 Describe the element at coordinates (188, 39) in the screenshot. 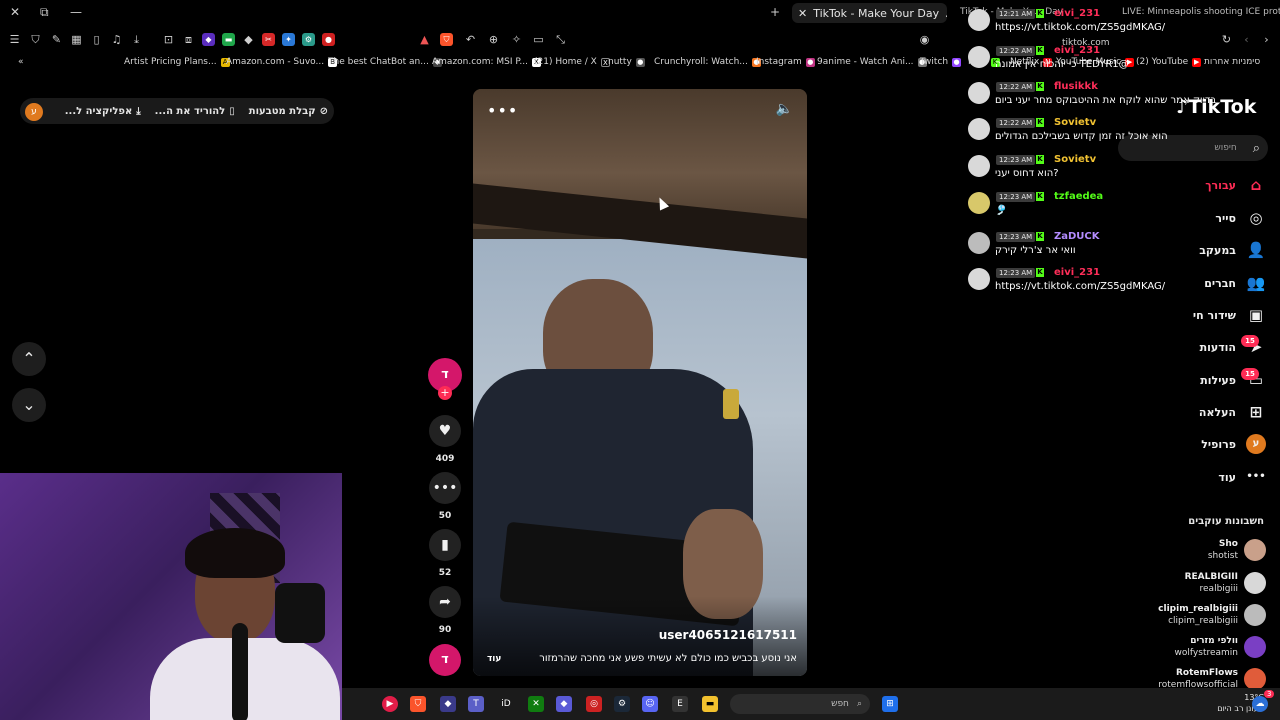

I see `puzzle-icon: ⧈` at that location.